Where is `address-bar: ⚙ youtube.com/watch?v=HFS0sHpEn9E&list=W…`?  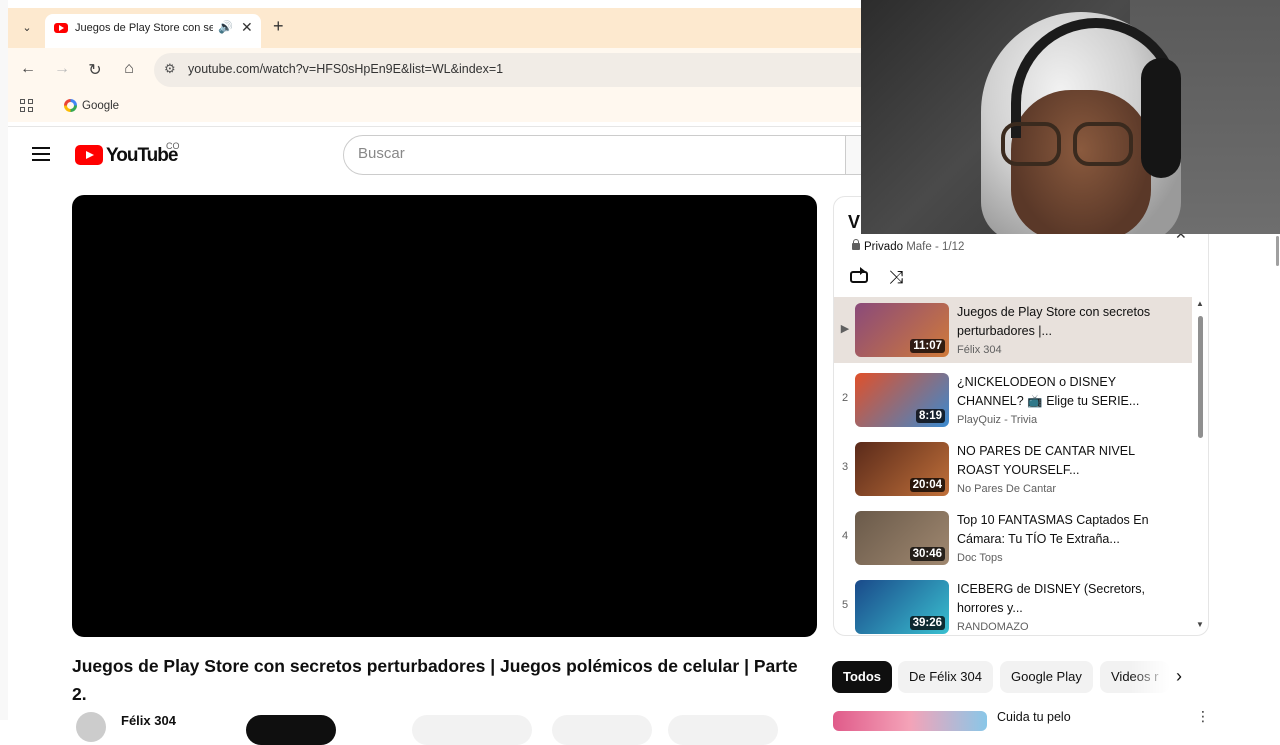
address-bar: ⚙ youtube.com/watch?v=HFS0sHpEn9E&list=W… is located at coordinates (514, 70).